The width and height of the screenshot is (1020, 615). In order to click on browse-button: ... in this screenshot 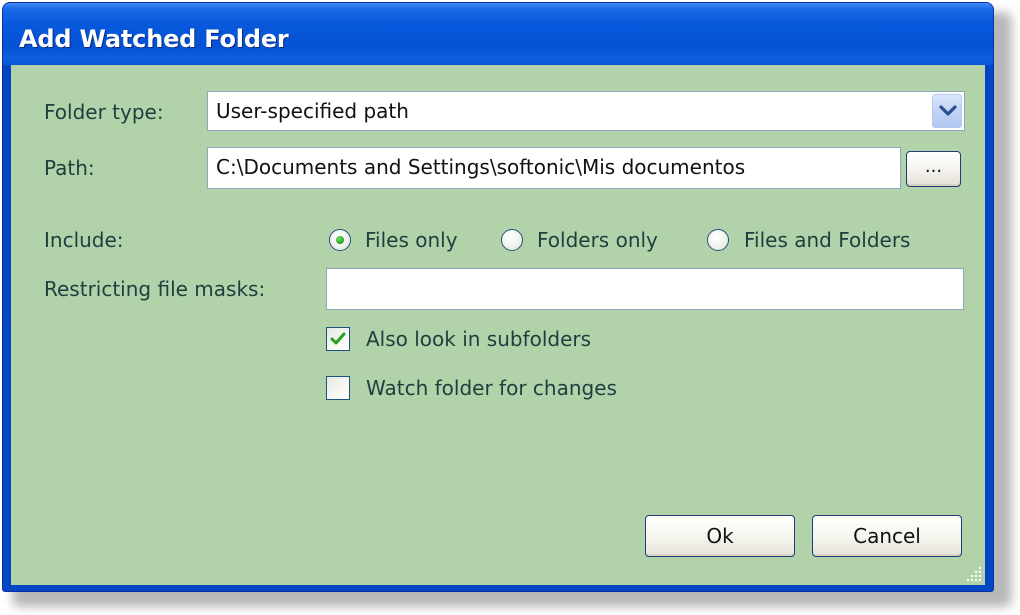, I will do `click(933, 169)`.